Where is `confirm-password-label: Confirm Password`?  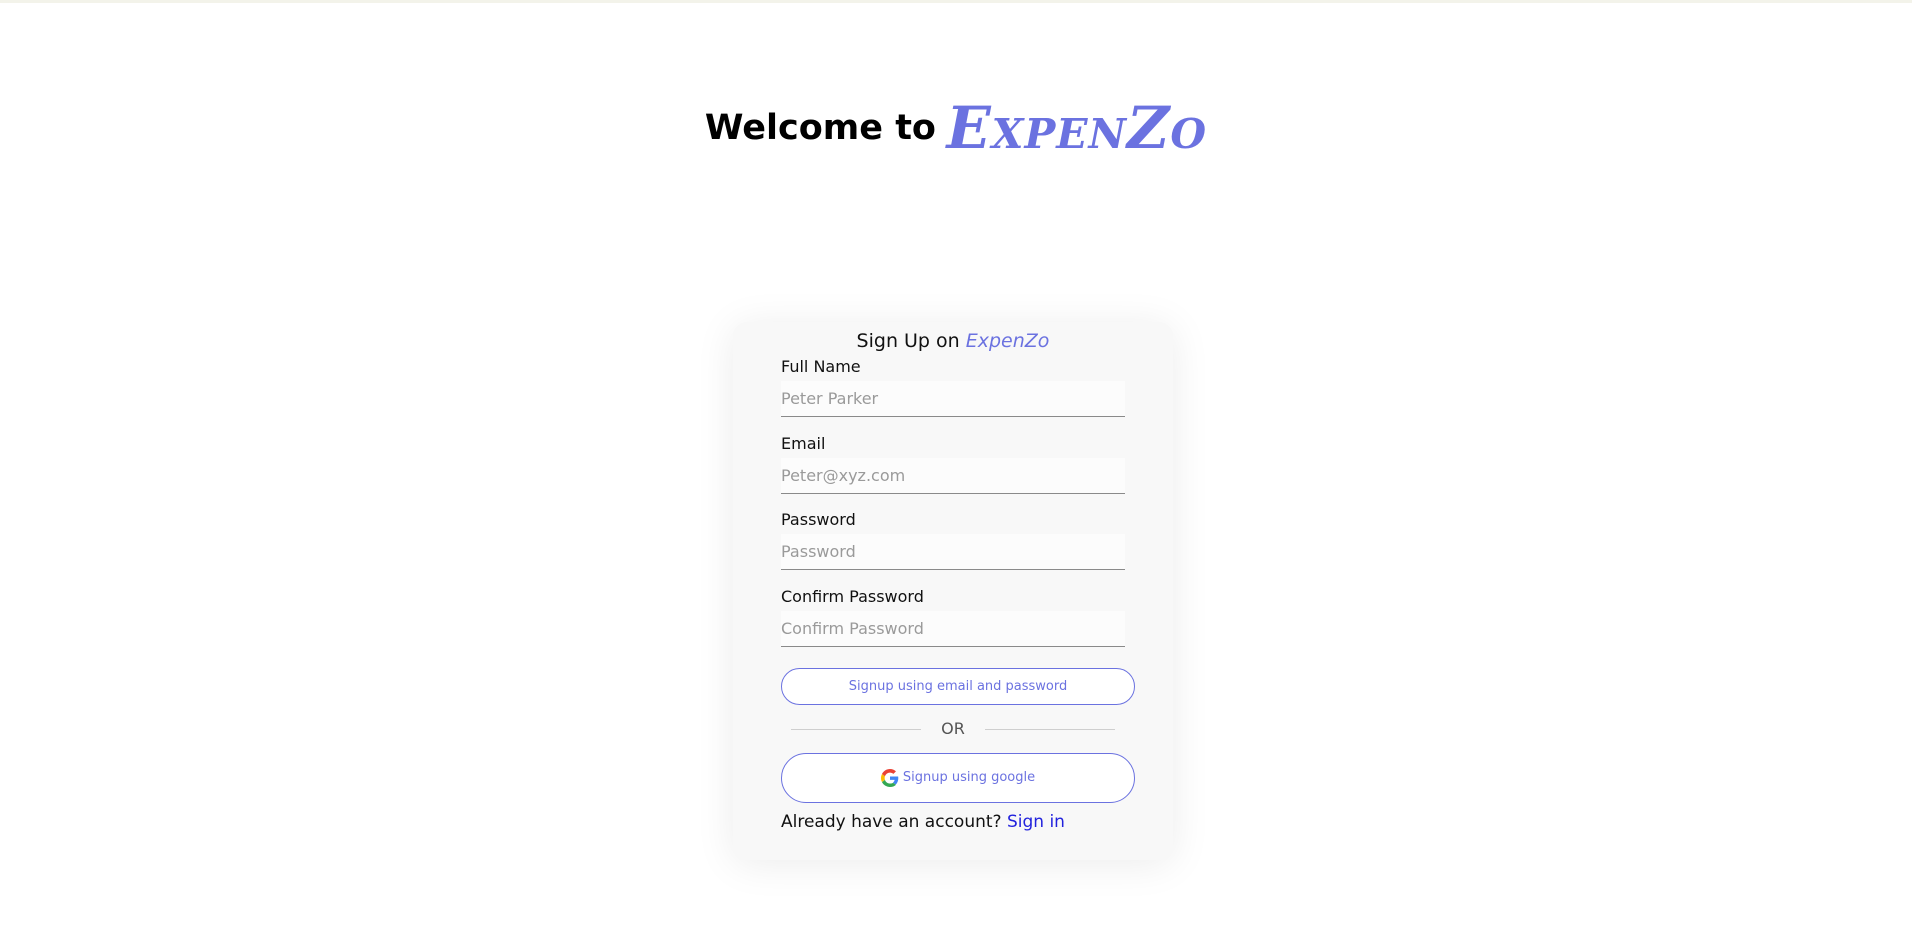 confirm-password-label: Confirm Password is located at coordinates (852, 596).